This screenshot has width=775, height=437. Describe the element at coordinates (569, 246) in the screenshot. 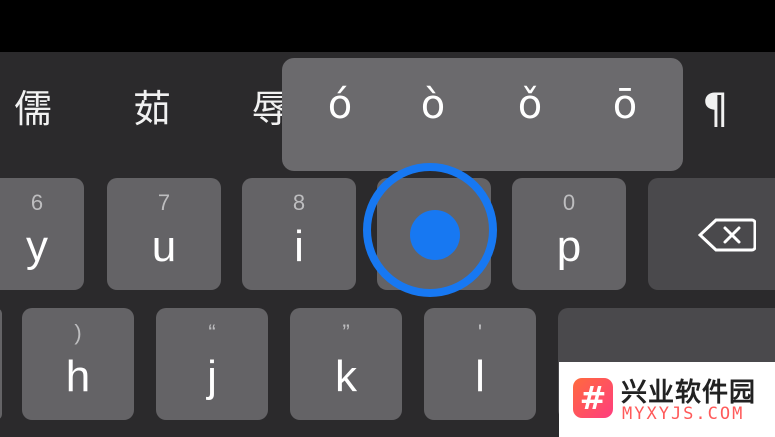

I see `key-label: p` at that location.